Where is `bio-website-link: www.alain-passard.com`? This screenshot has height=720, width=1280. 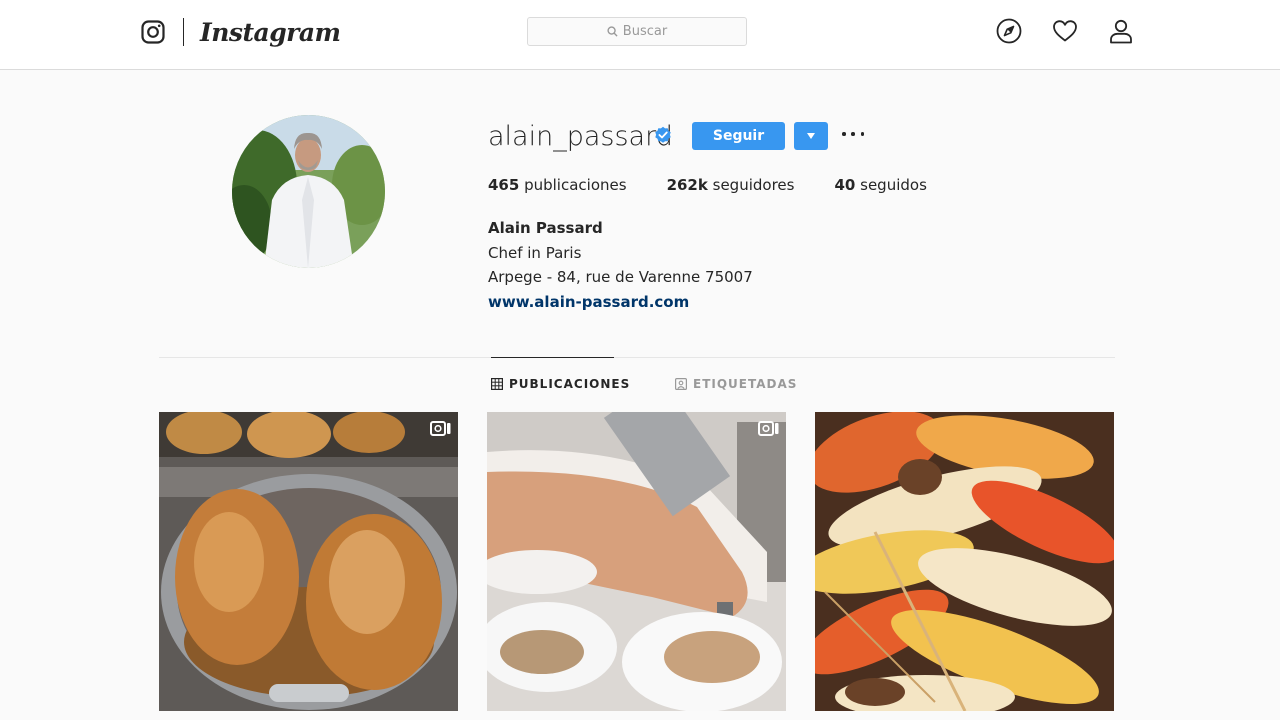
bio-website-link: www.alain-passard.com is located at coordinates (620, 302).